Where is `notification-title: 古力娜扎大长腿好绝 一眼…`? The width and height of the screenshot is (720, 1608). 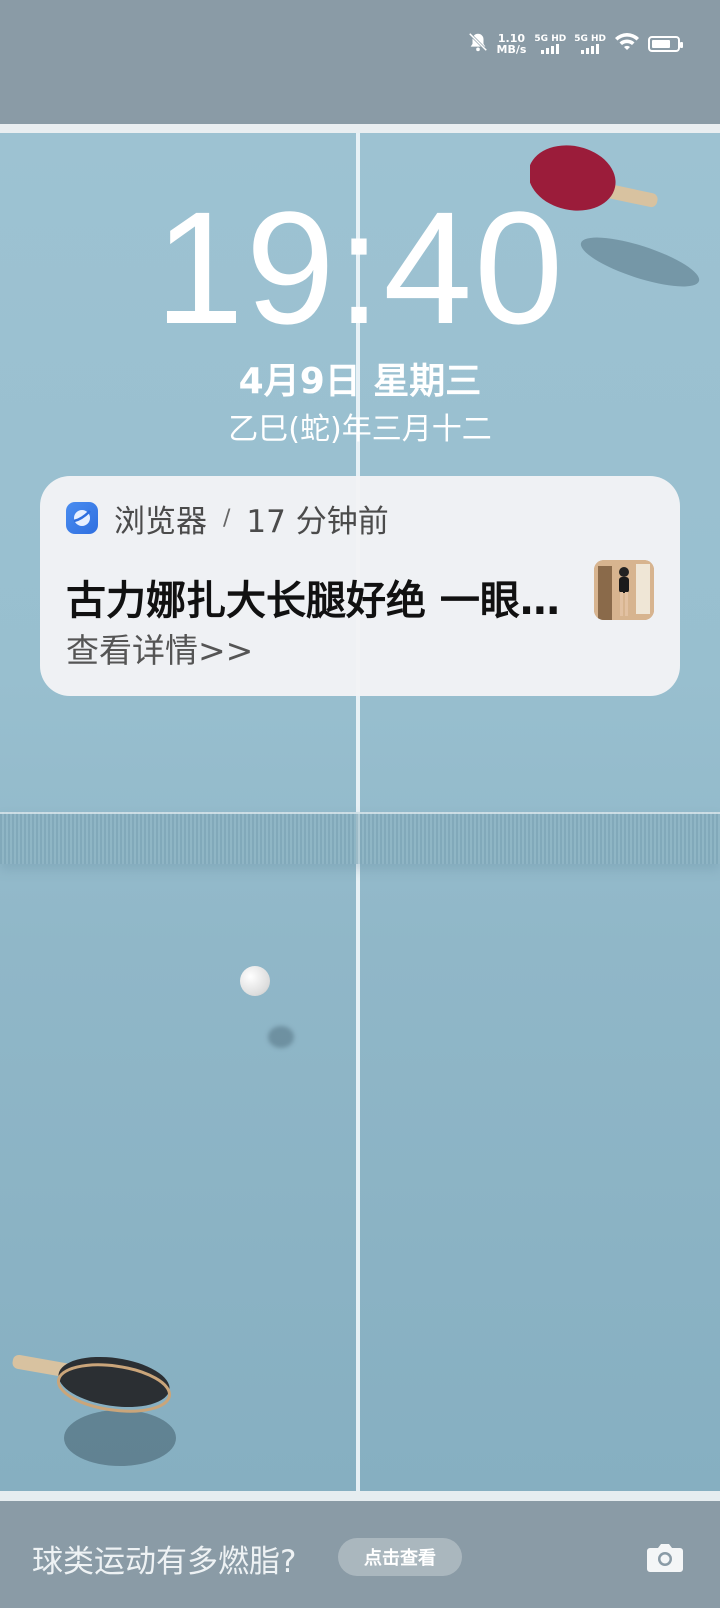
notification-title: 古力娜扎大长腿好绝 一眼… is located at coordinates (313, 601).